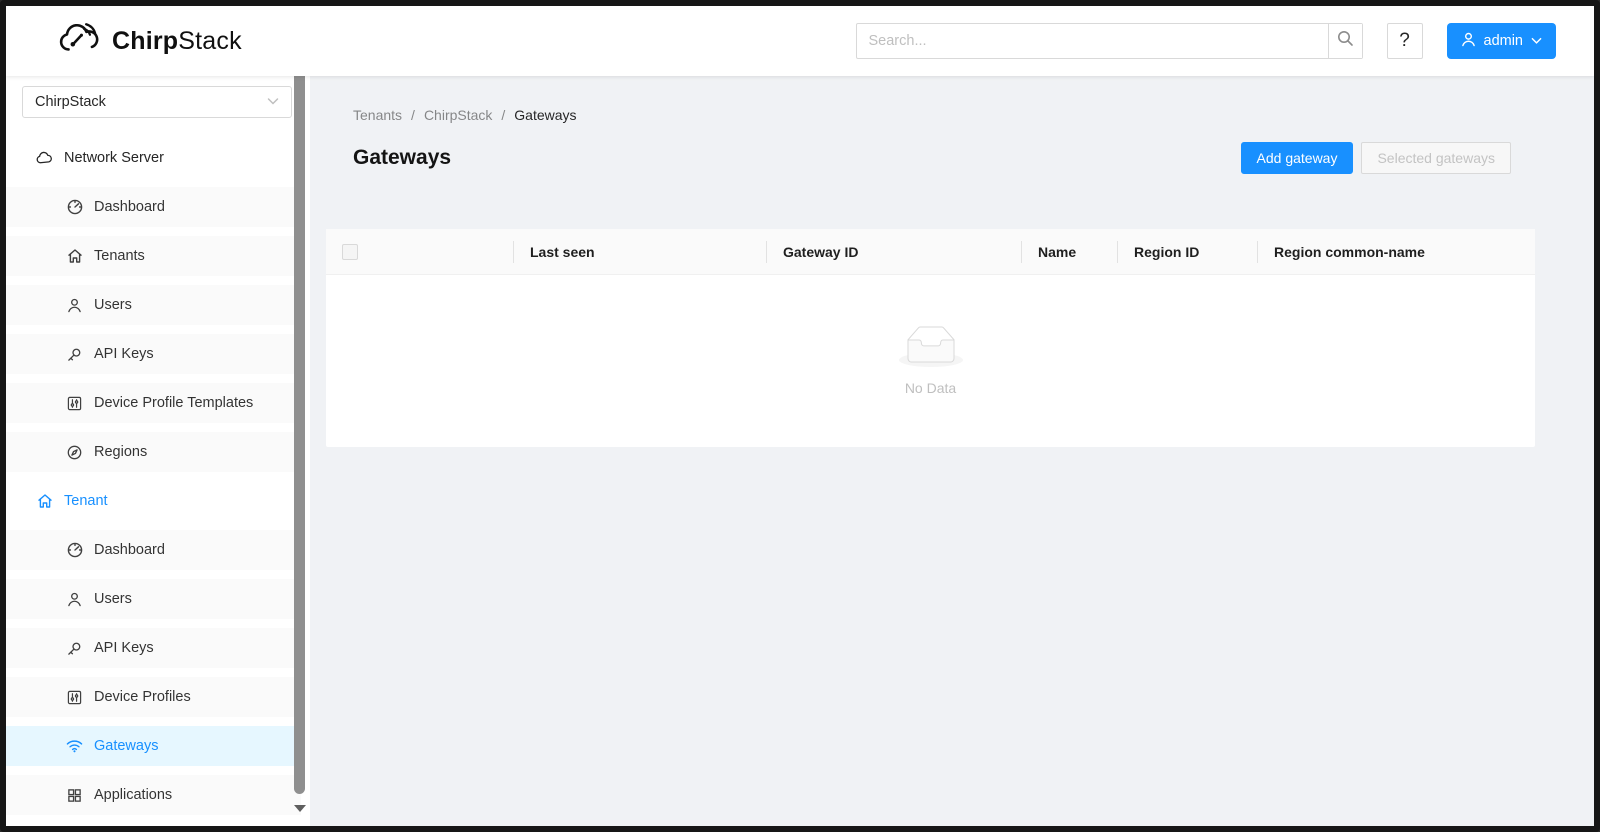 The image size is (1600, 832). What do you see at coordinates (153, 599) in the screenshot?
I see `sidebar-item-tenant-users: Users` at bounding box center [153, 599].